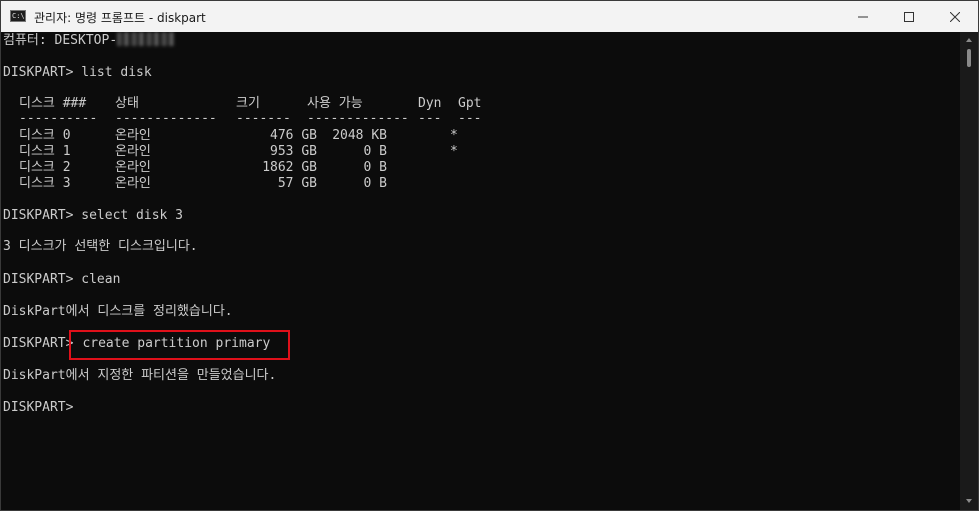 The image size is (979, 511). I want to click on window-title: 관리자: 명령 프롬프트 - diskpart, so click(120, 18).